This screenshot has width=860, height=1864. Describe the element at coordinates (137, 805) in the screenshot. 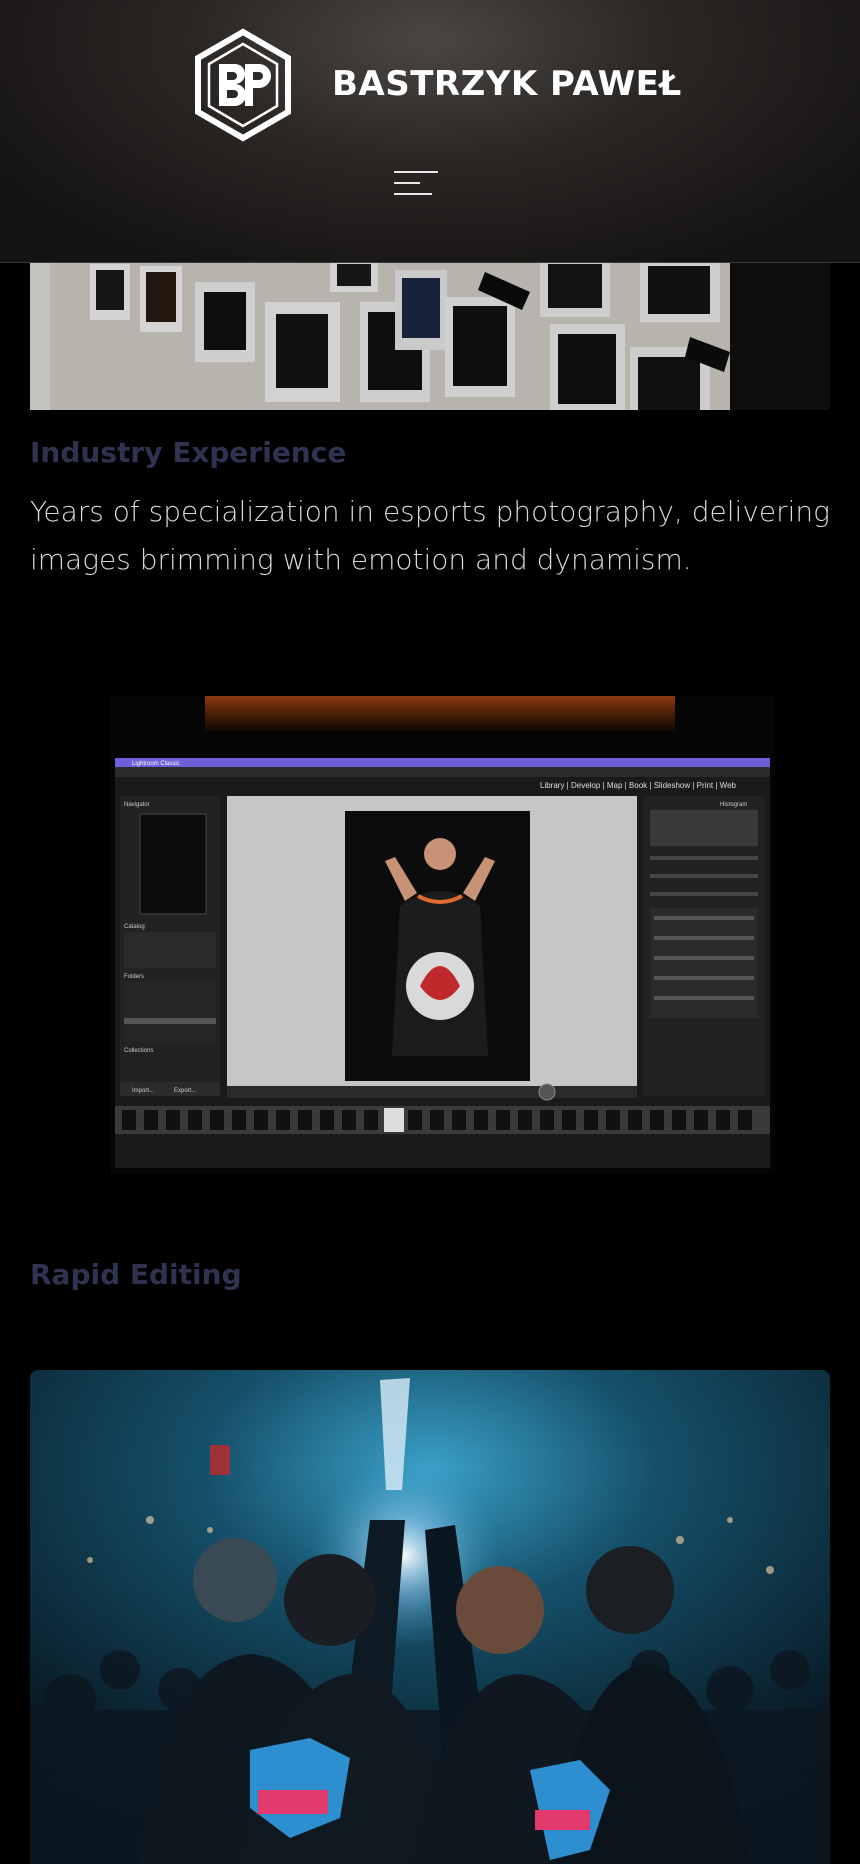

I see `svg-text: Navigator` at that location.